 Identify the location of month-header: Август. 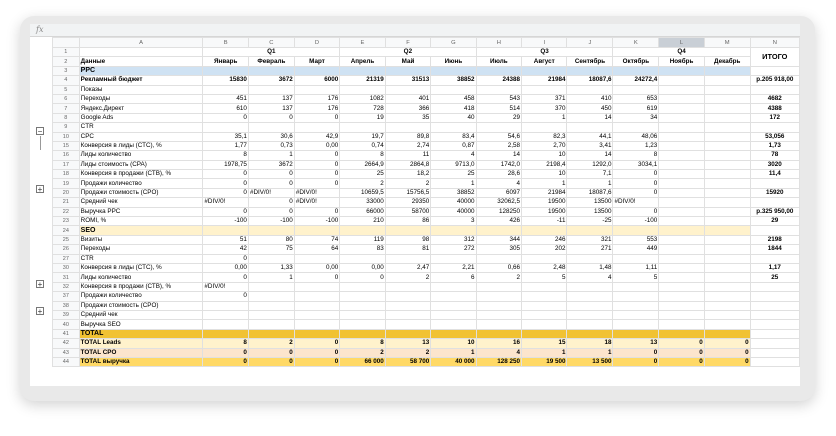
(544, 61).